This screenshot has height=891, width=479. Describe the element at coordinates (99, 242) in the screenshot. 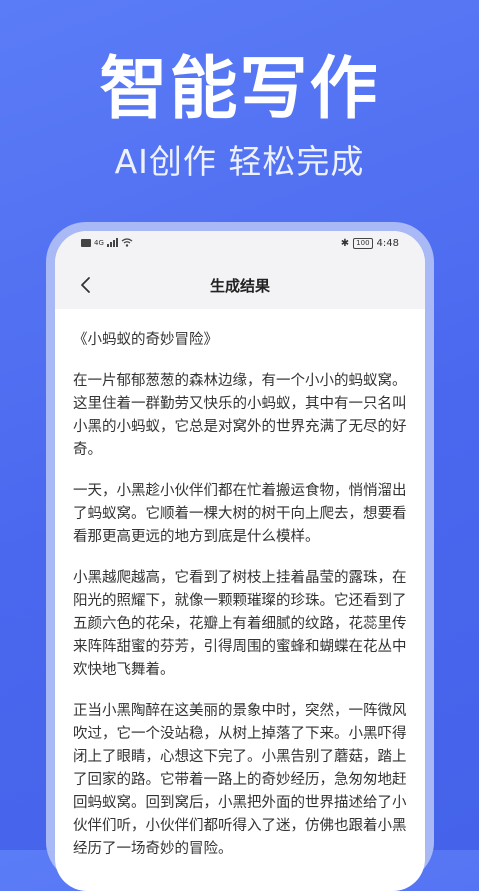

I see `network-type: 4G` at that location.